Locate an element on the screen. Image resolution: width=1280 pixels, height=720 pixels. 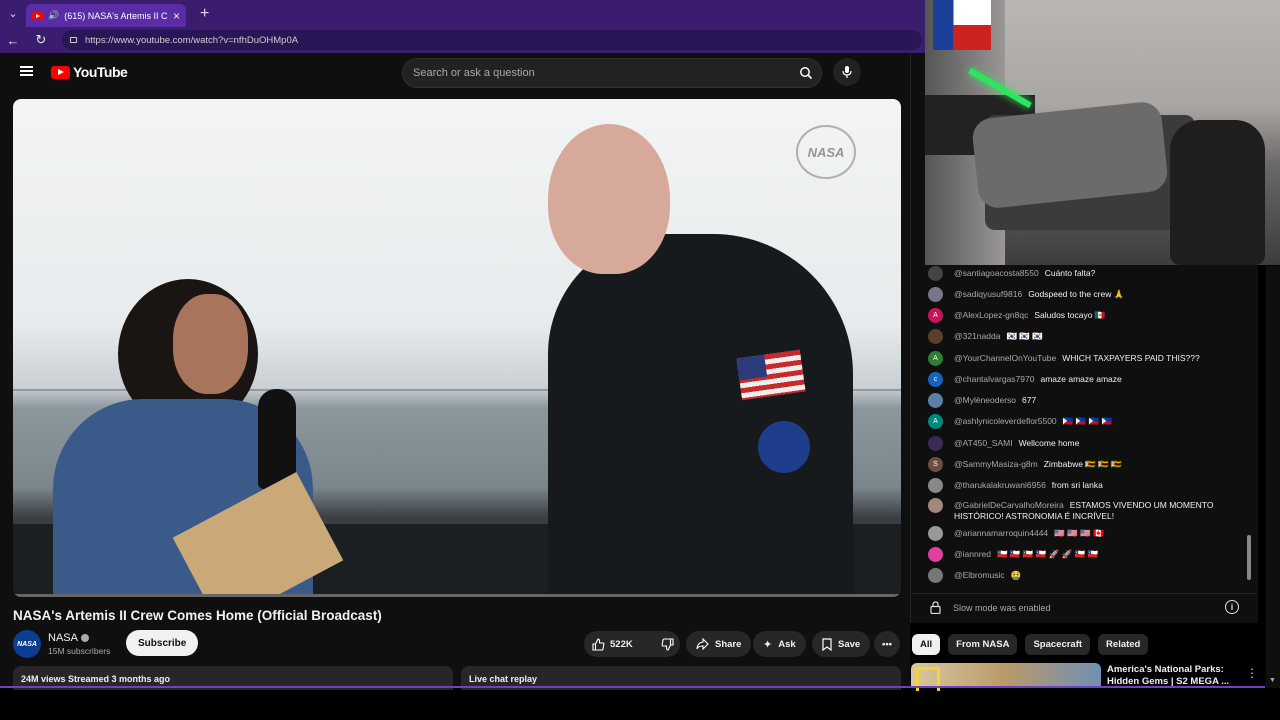
chat-author: @SammyMasiza-g8m is located at coordinates (996, 464).